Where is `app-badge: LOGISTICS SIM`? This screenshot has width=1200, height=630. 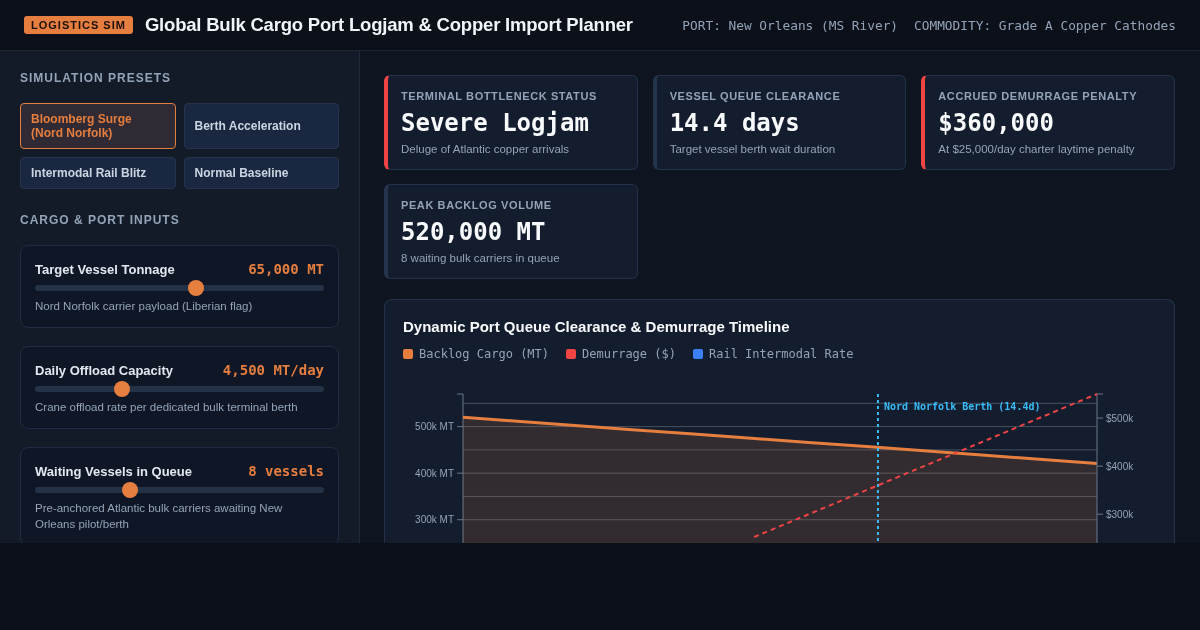 app-badge: LOGISTICS SIM is located at coordinates (78, 25).